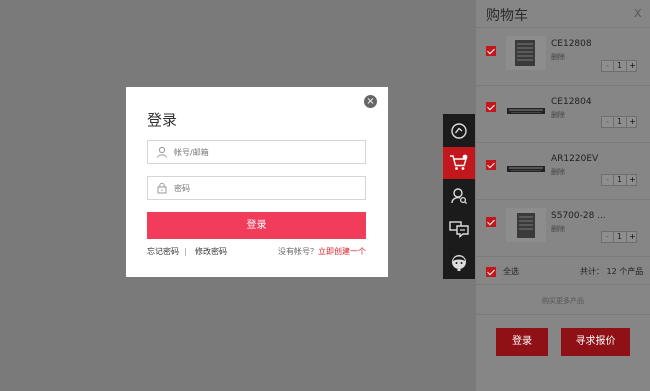  Describe the element at coordinates (211, 252) in the screenshot. I see `change-password-link: 修改密码` at that location.